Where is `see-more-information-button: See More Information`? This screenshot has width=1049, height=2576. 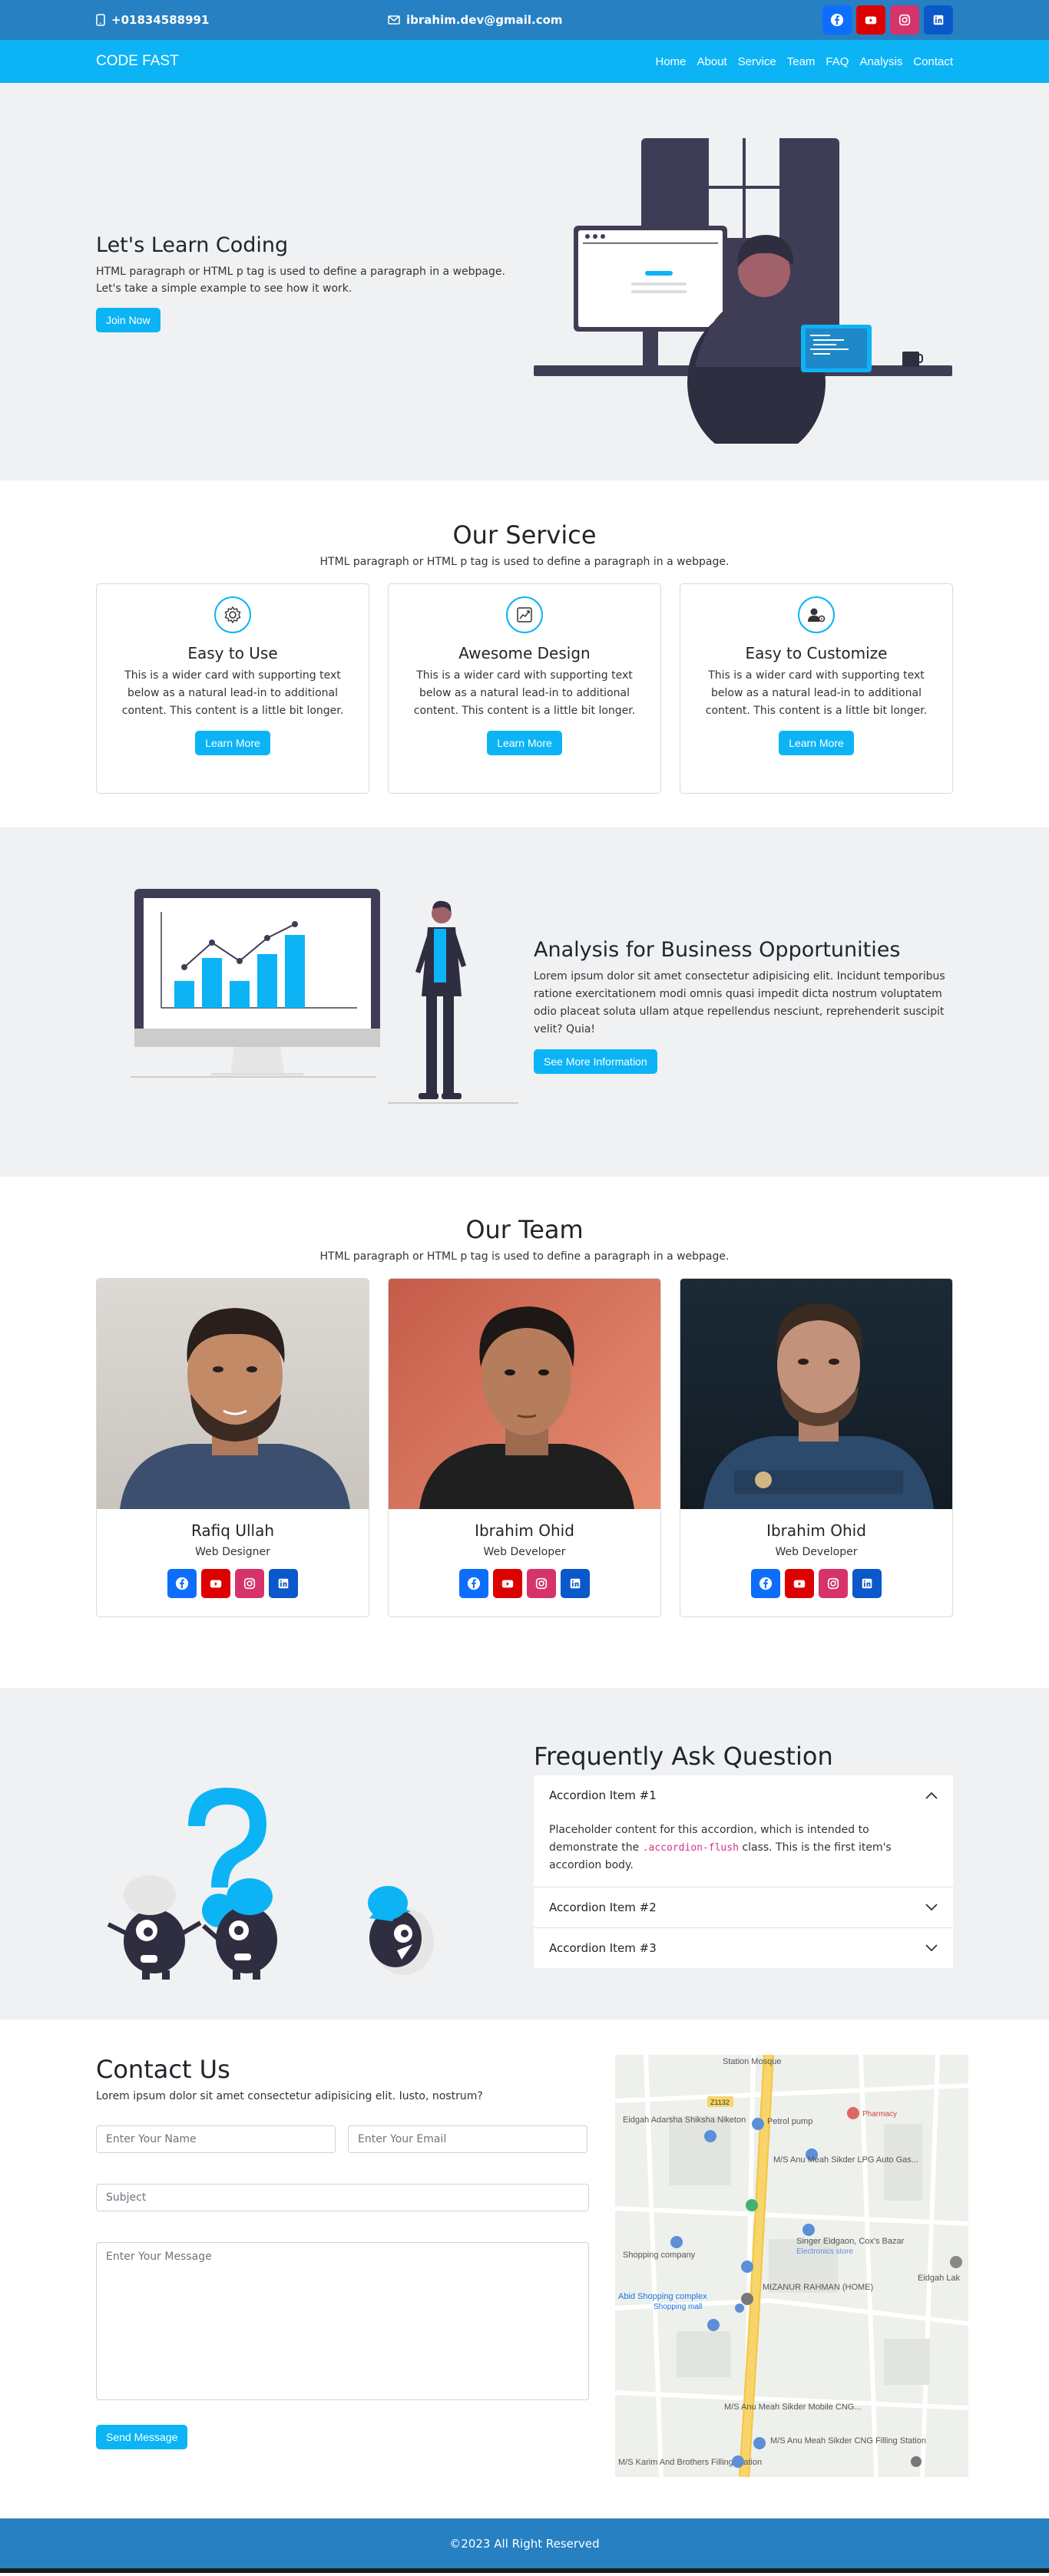
see-more-information-button: See More Information is located at coordinates (595, 1061).